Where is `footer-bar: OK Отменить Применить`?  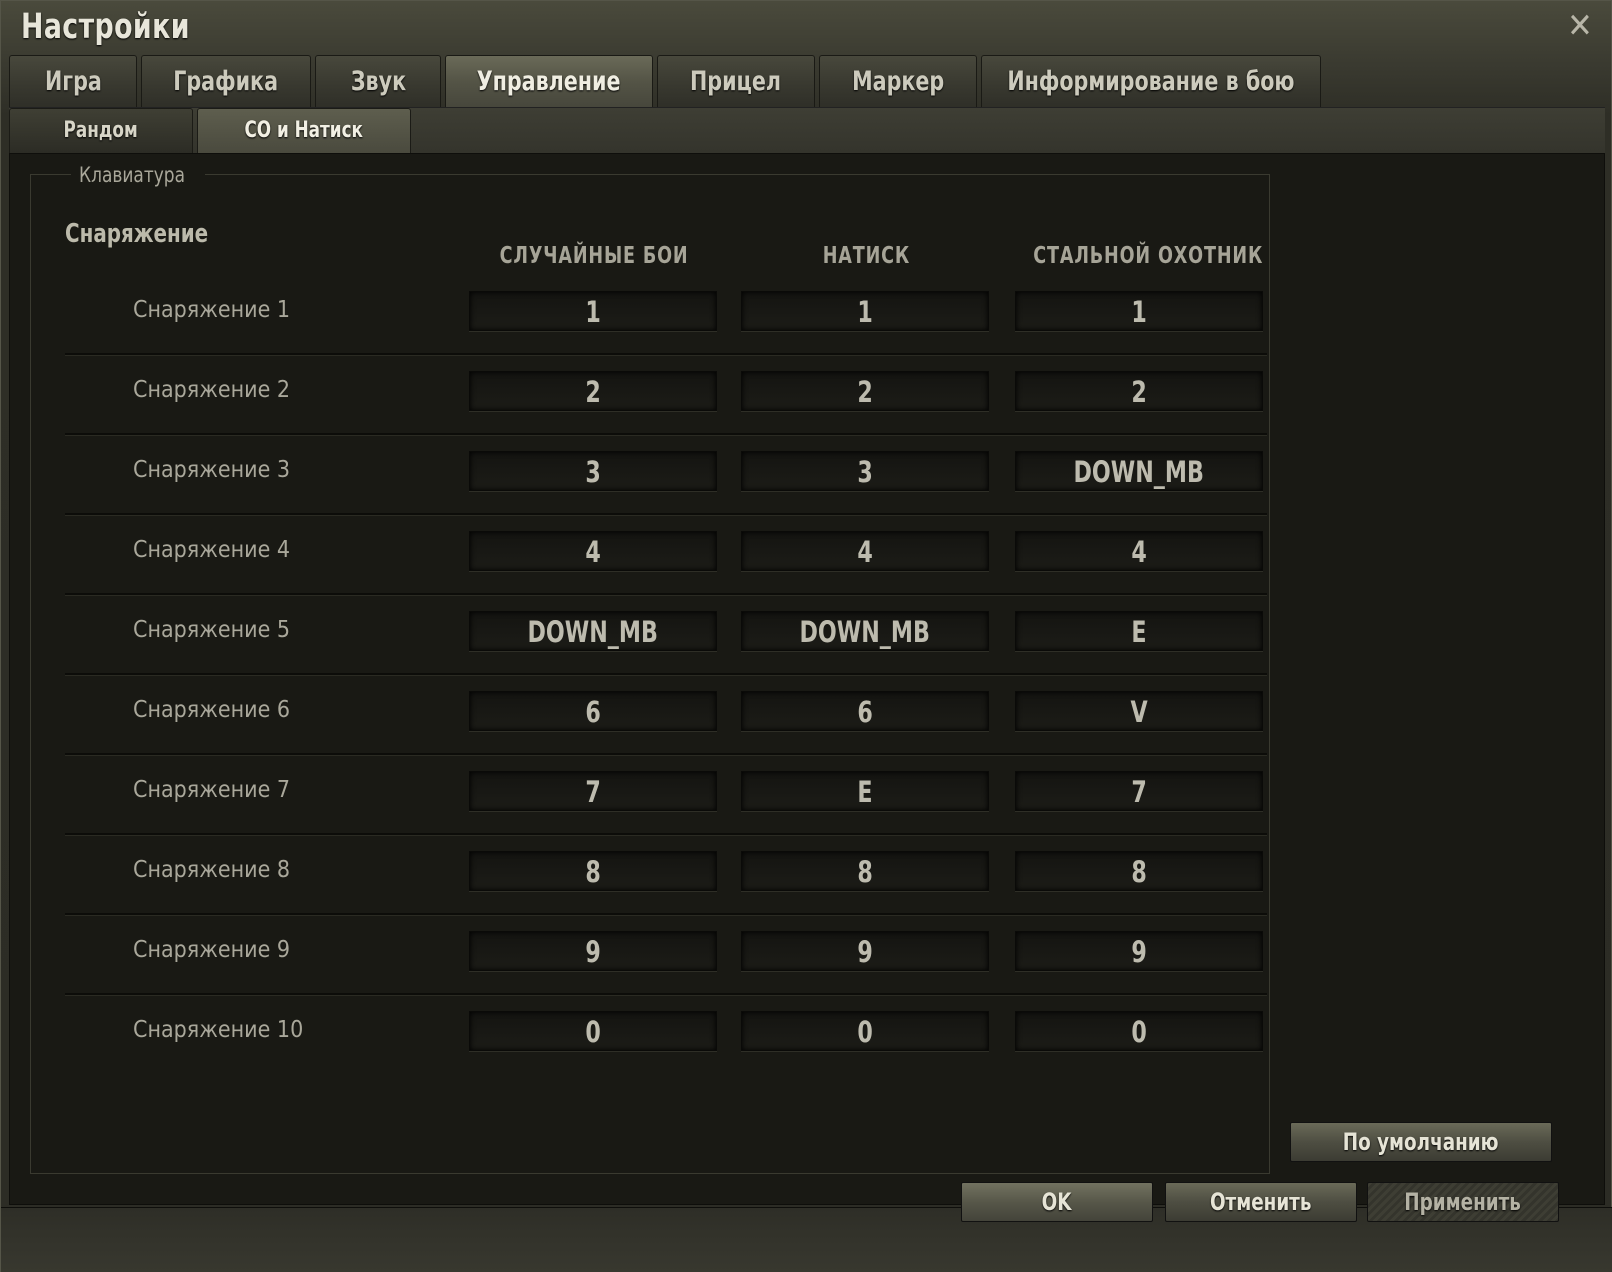
footer-bar: OK Отменить Применить is located at coordinates (806, 1227).